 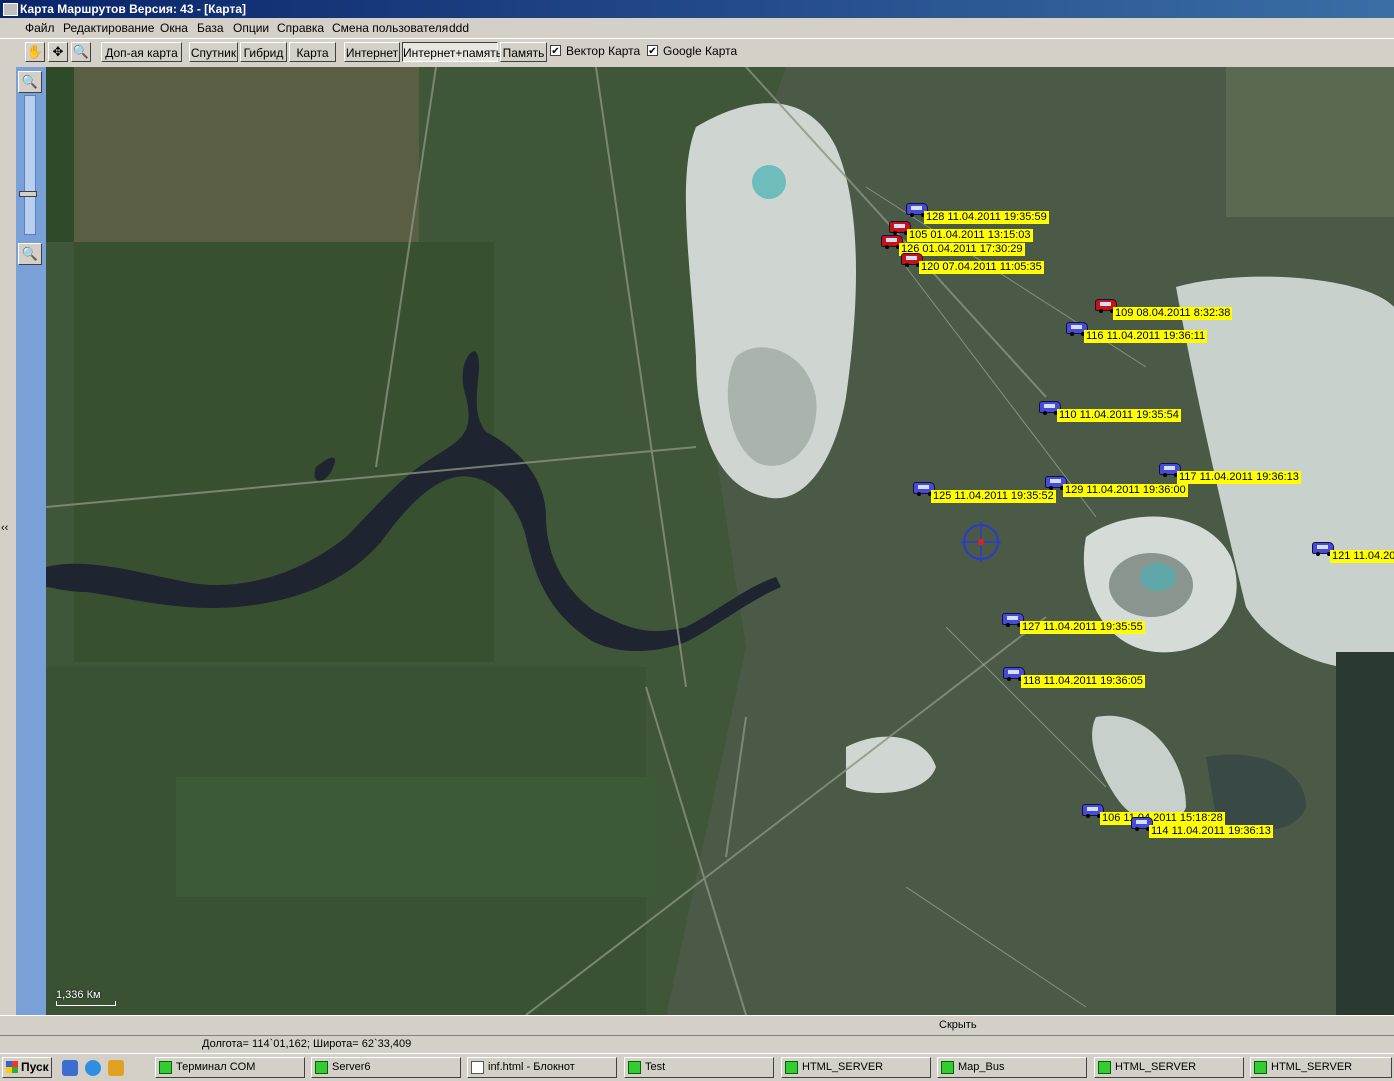 I want to click on coordinates-readout: Долгота= 114`01,162; Широта= 62`33,409, so click(x=307, y=1044).